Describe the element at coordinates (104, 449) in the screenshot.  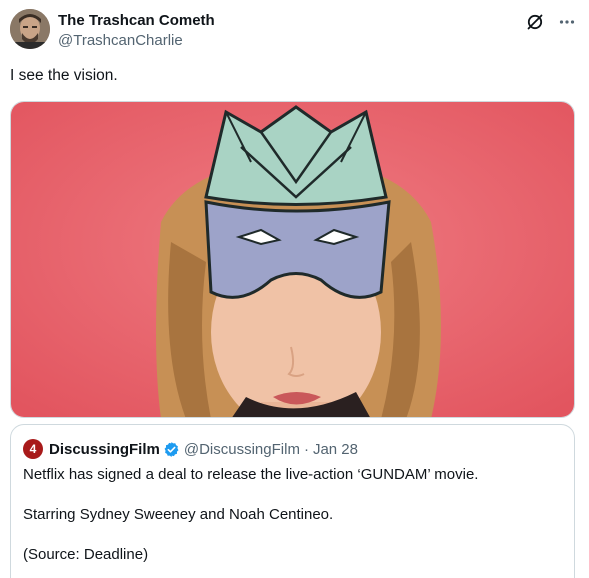
I see `quote-author-name: DiscussingFilm` at that location.